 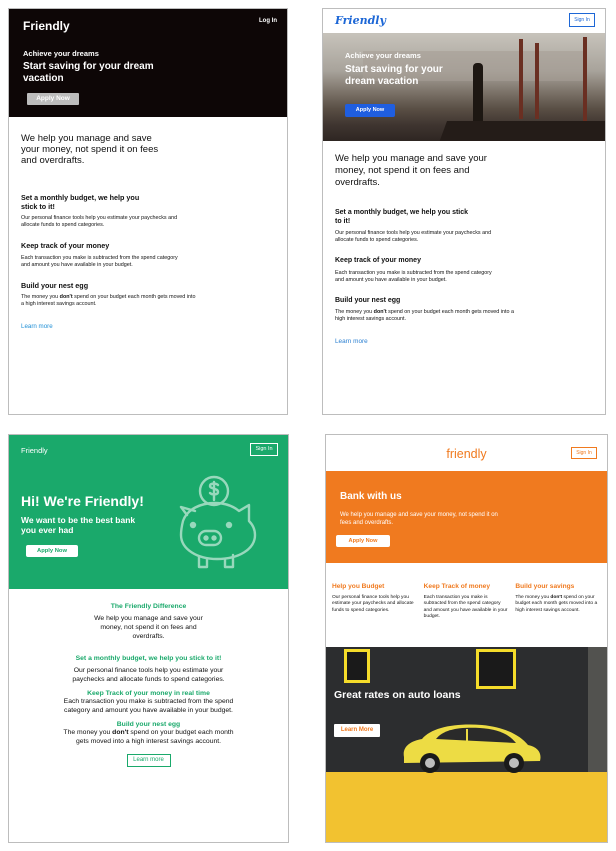 What do you see at coordinates (82, 501) in the screenshot?
I see `hero-title: Hi! We're Friendly!` at bounding box center [82, 501].